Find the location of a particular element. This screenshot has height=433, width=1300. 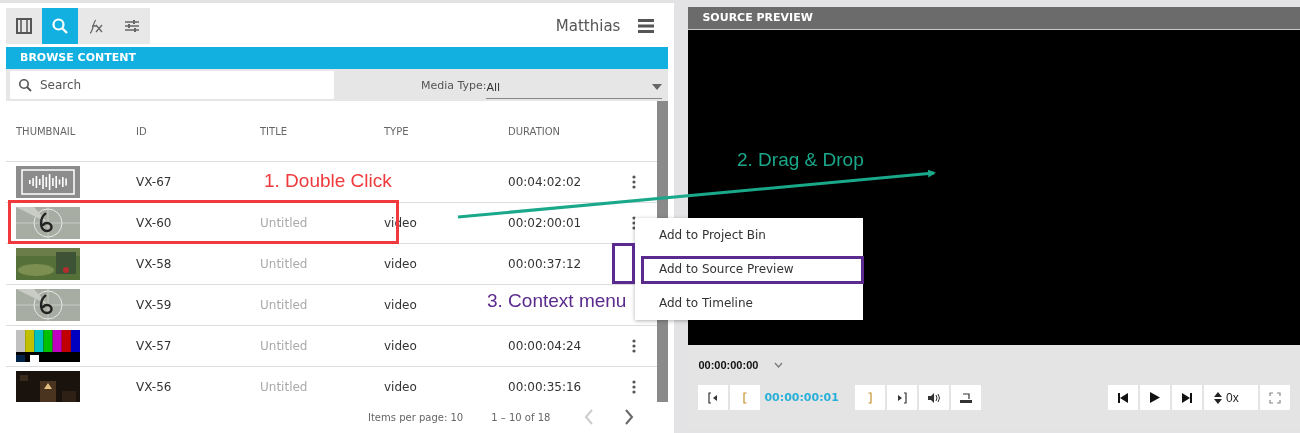

column-header: THUMBNAIL is located at coordinates (46, 131).